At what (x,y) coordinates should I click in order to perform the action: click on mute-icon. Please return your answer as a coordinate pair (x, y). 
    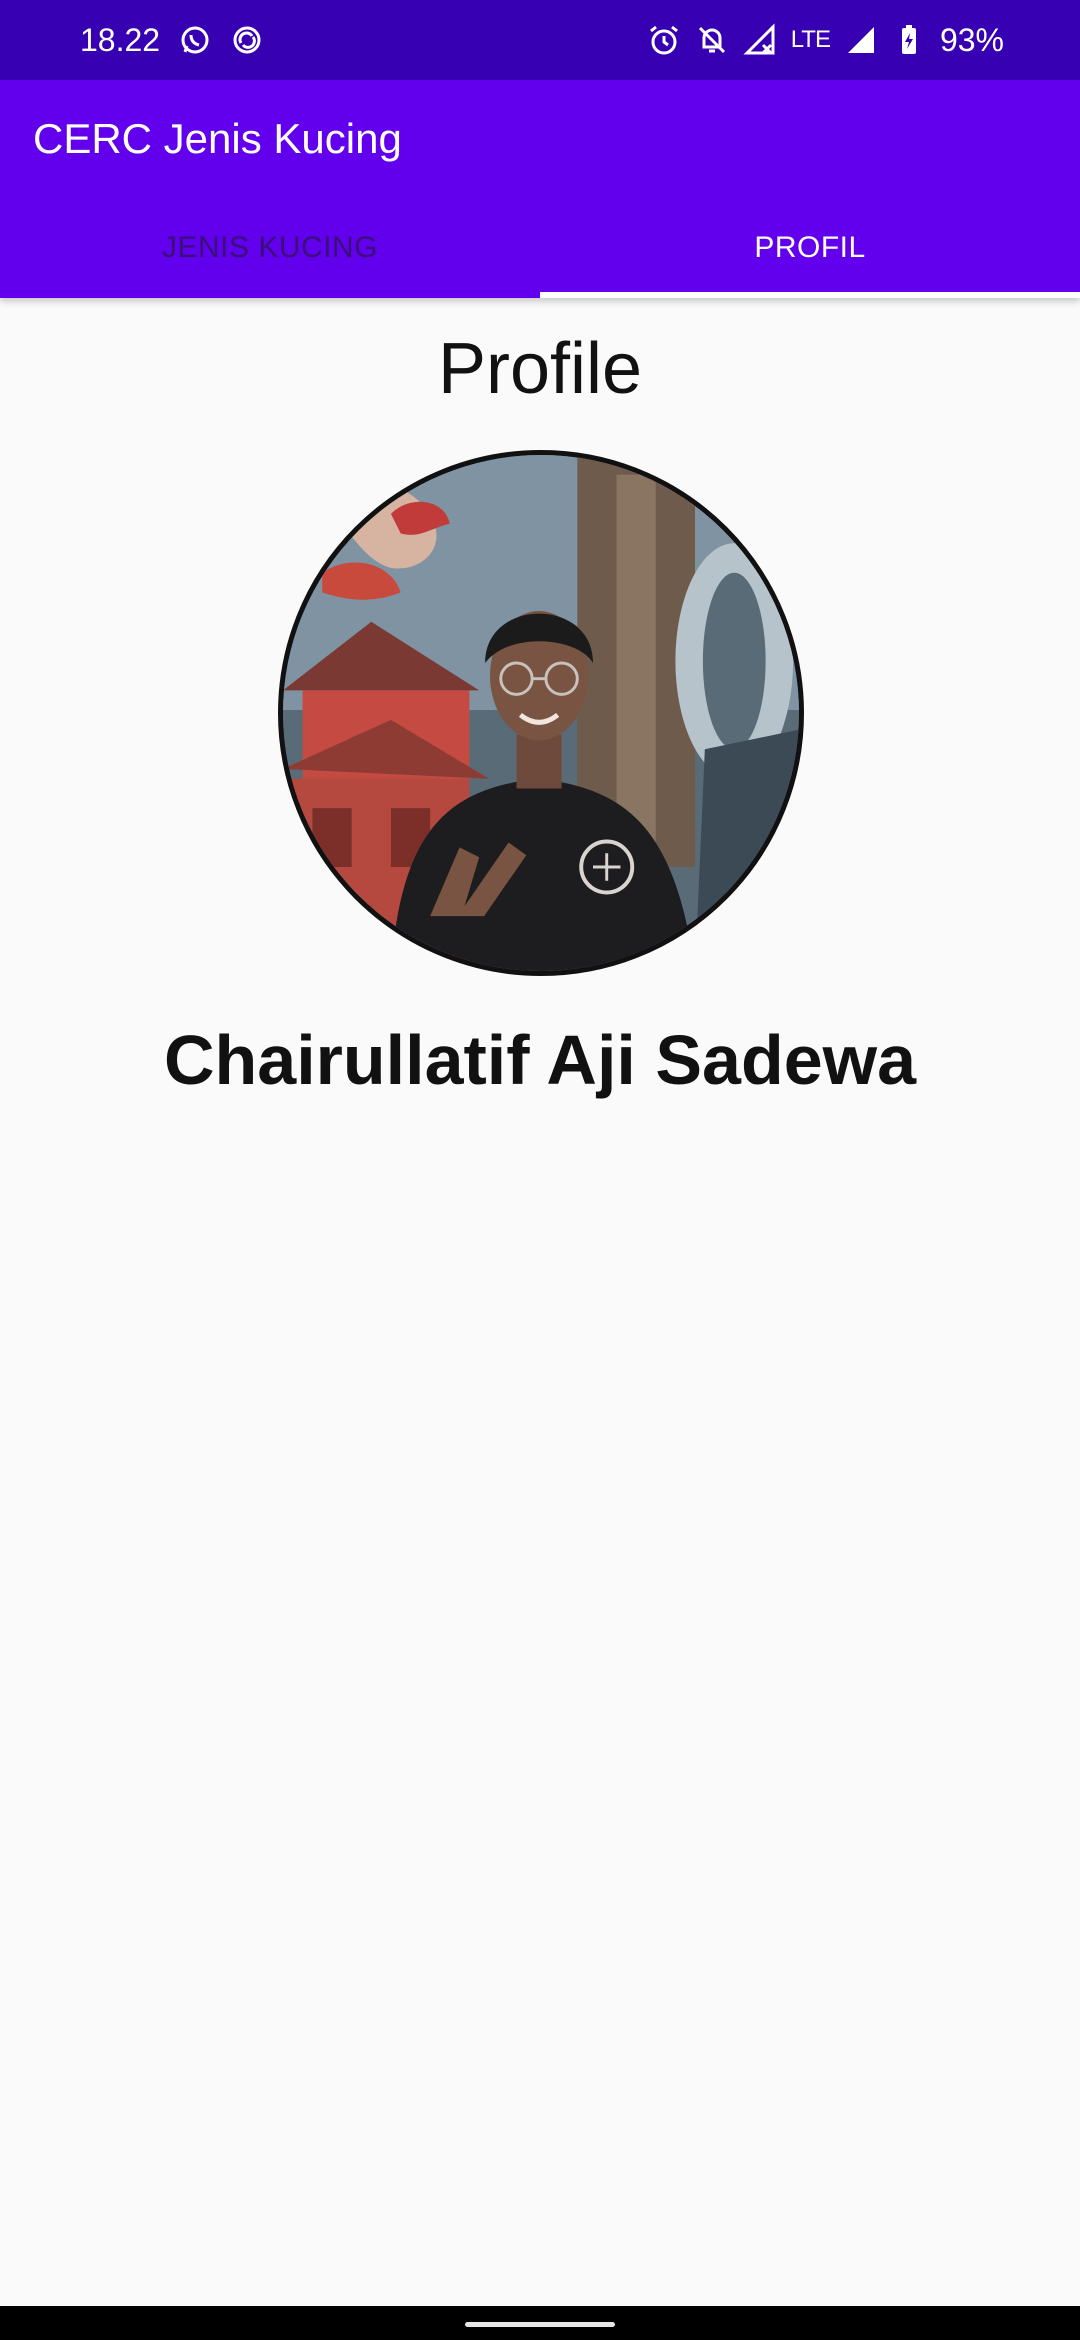
    Looking at the image, I should click on (712, 40).